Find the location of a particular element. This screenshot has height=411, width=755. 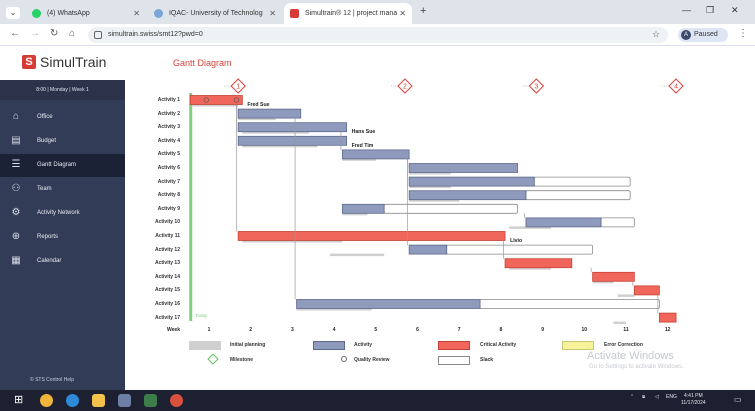

tab-whatsapp: (4) WhatsApp ✕ is located at coordinates (86, 13).